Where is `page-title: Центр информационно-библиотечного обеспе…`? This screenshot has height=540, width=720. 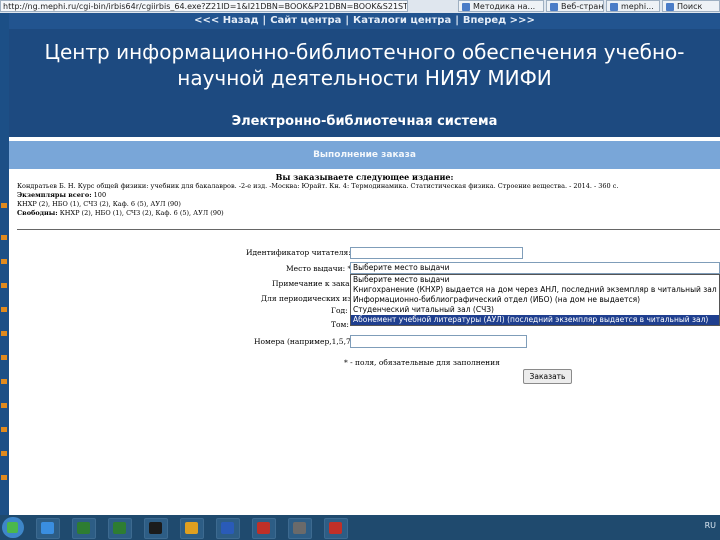
page-title: Центр информационно-библиотечного обеспе… is located at coordinates (364, 65).